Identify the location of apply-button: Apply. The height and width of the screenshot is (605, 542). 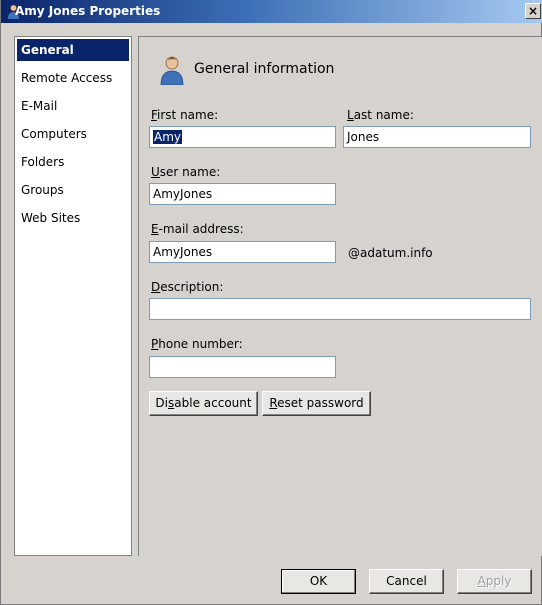
(494, 581).